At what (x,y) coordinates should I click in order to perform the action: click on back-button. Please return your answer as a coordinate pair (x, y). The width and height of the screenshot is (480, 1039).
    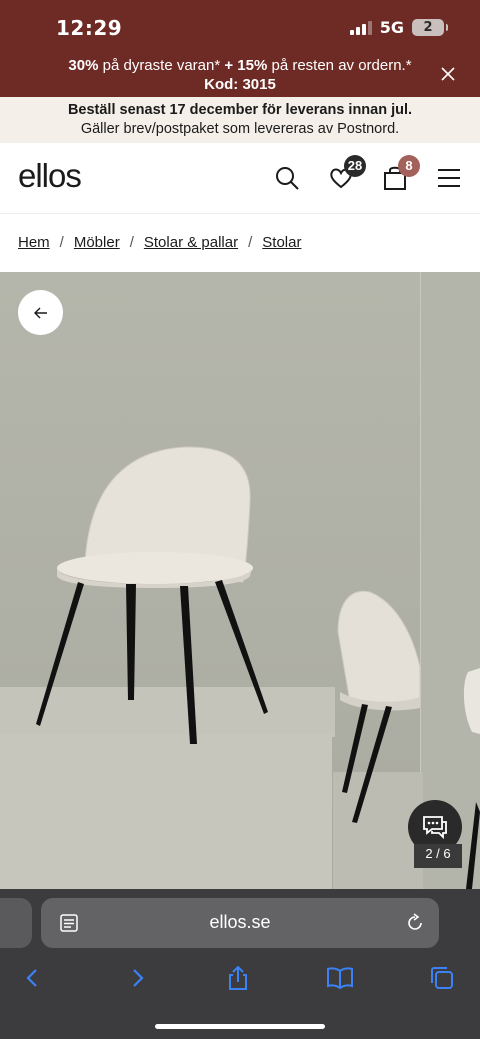
    Looking at the image, I should click on (40, 312).